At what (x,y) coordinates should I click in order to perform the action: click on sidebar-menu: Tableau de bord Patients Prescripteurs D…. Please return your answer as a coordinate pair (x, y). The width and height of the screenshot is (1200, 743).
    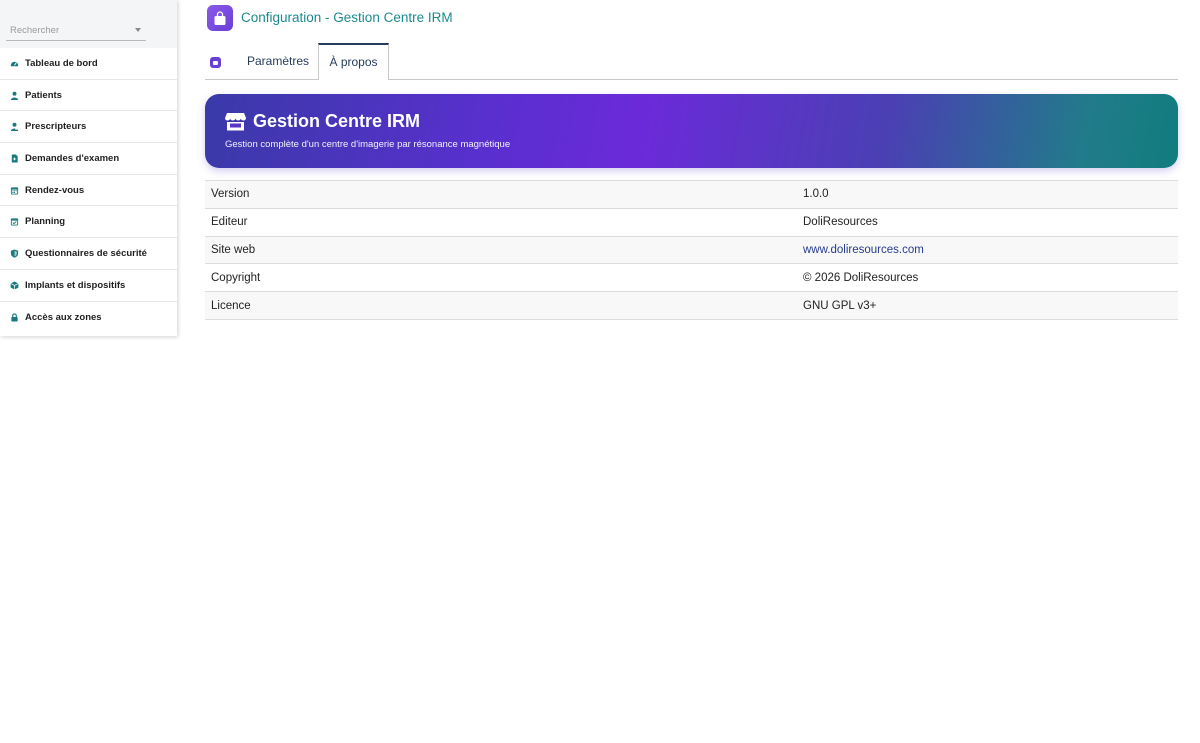
    Looking at the image, I should click on (88, 190).